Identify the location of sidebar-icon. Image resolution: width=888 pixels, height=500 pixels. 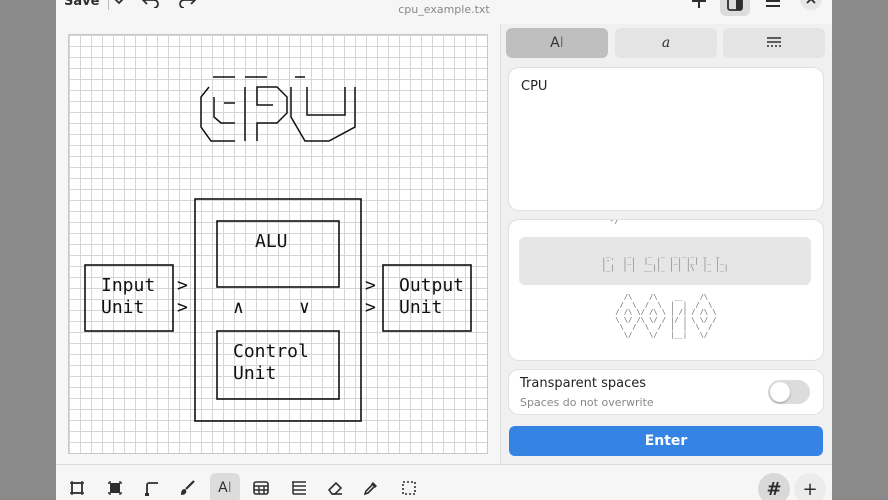
(735, 5).